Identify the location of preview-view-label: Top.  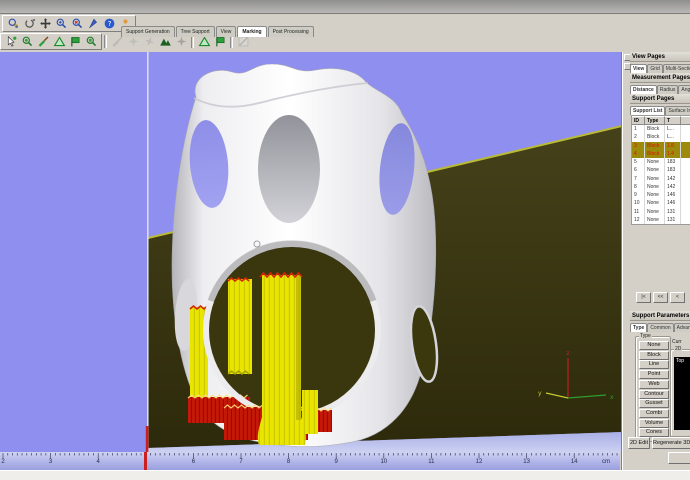
(680, 361).